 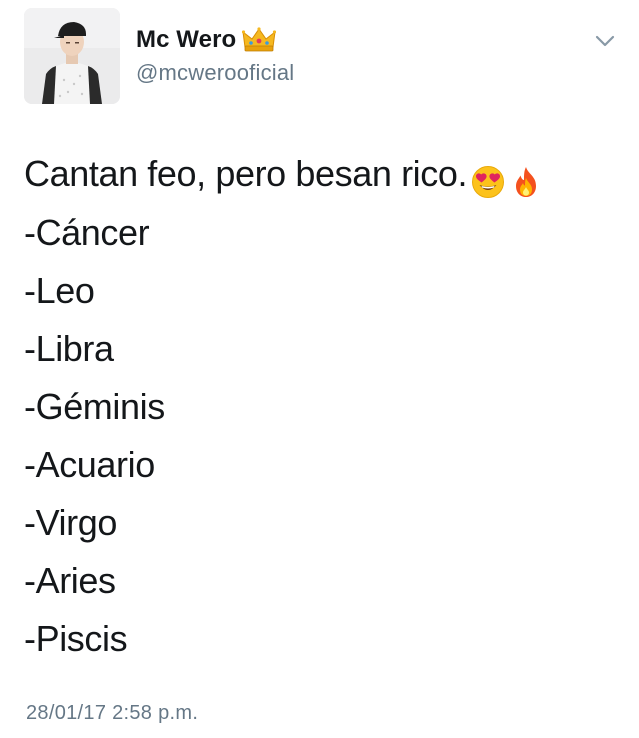 I want to click on tweet-lead-text: Cantan feo, pero besan rico., so click(x=246, y=173).